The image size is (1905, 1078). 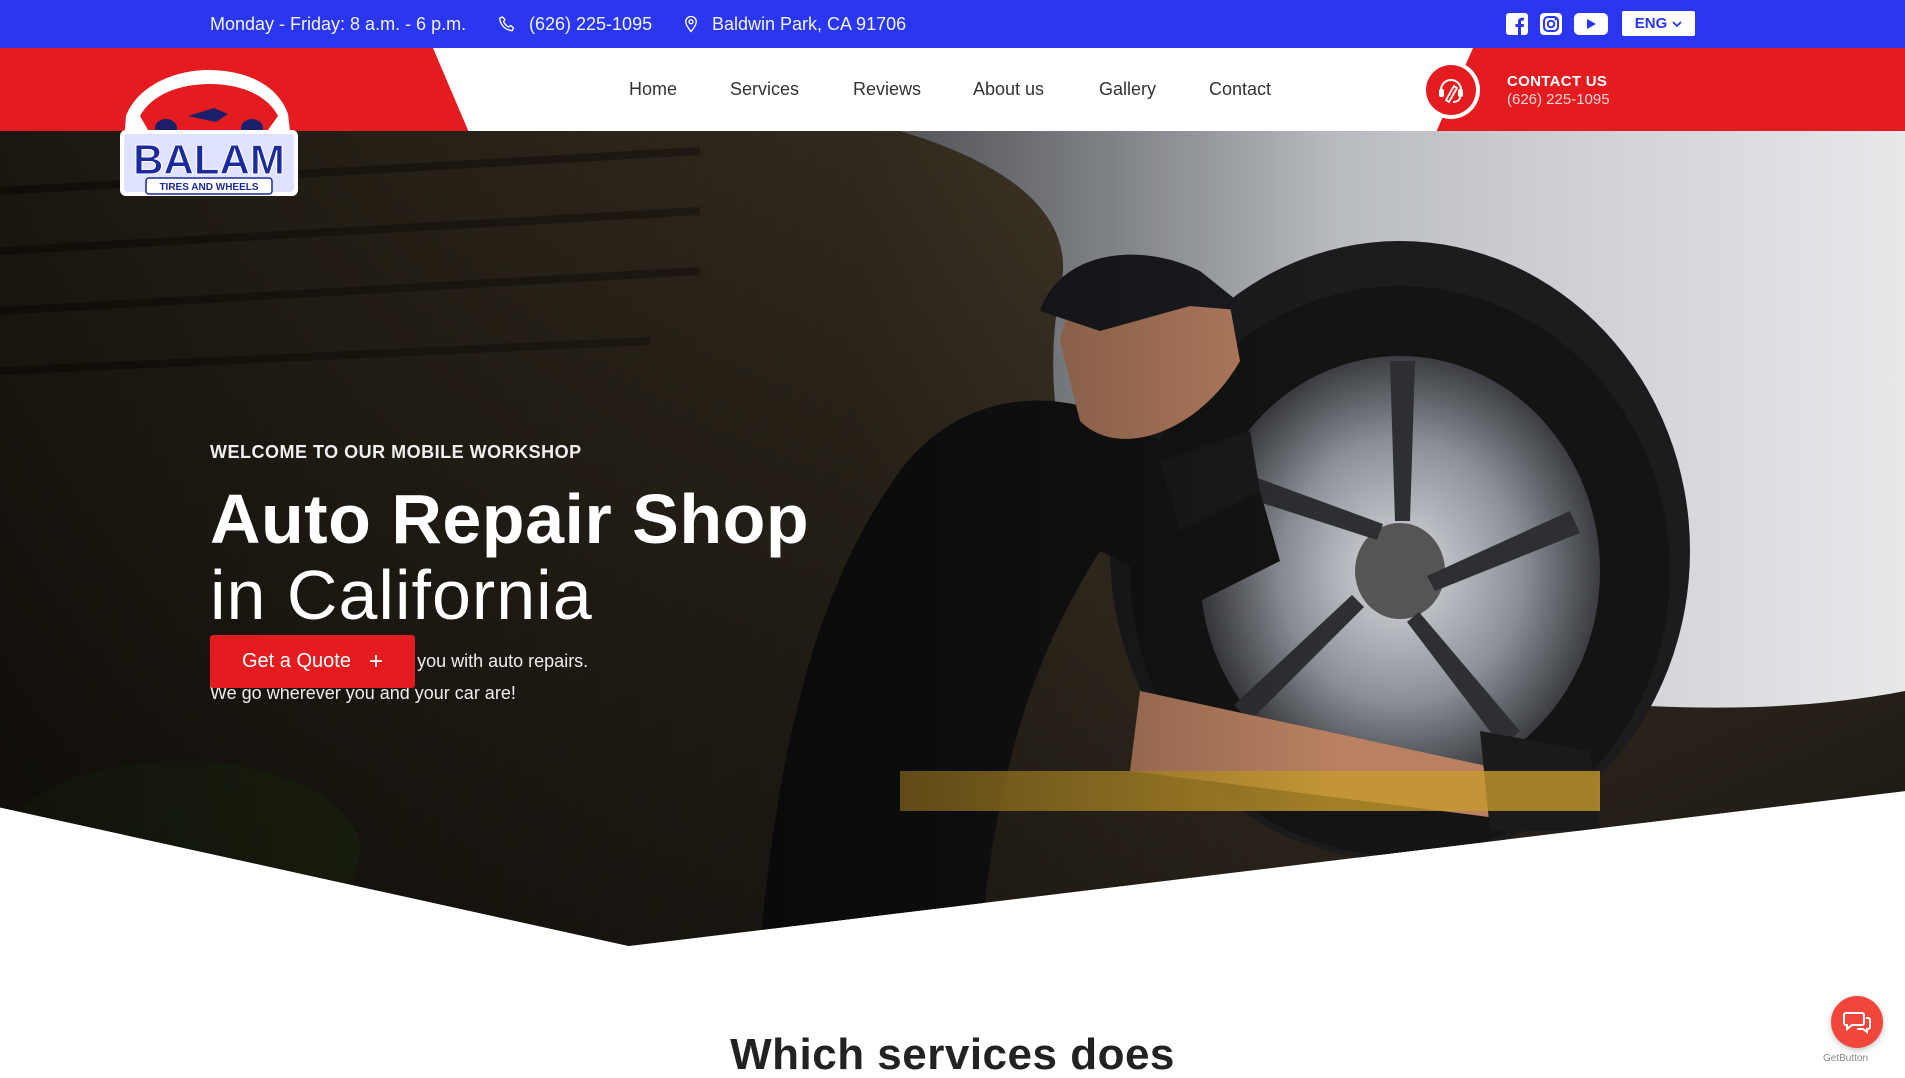 I want to click on services-section-title: Which services does, so click(x=952, y=1054).